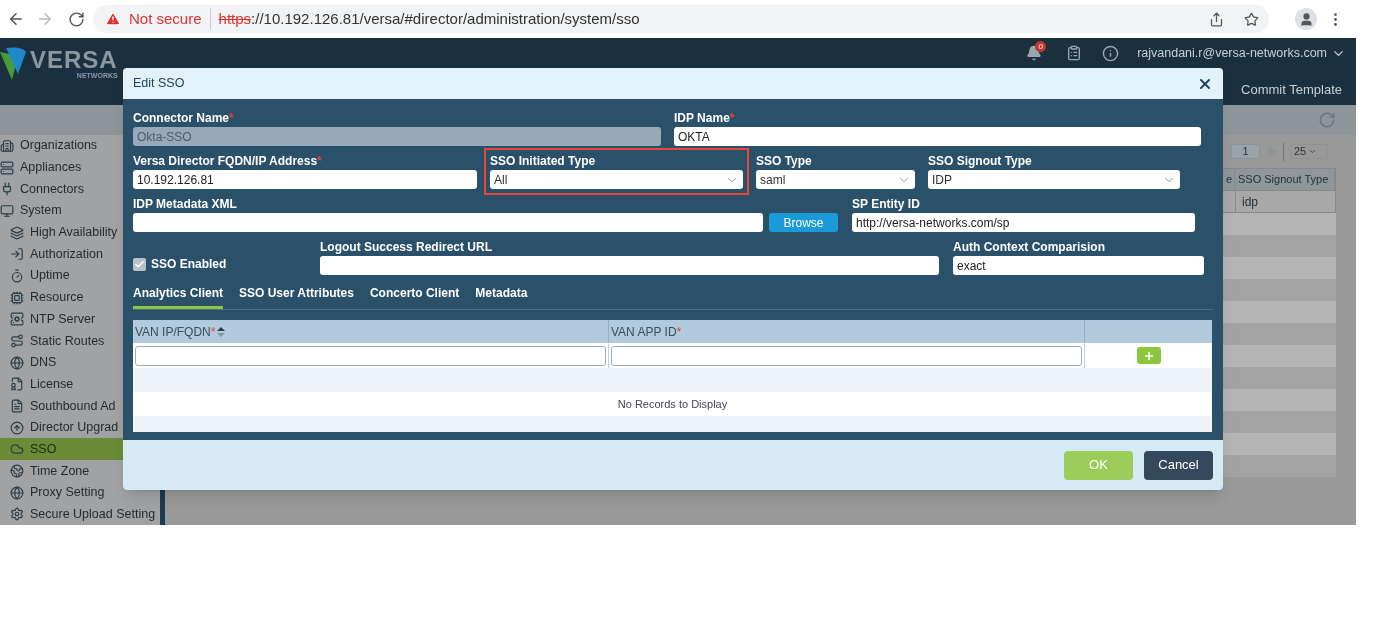 The image size is (1374, 641). What do you see at coordinates (80, 427) in the screenshot?
I see `sidebar-item: Director Upgrad` at bounding box center [80, 427].